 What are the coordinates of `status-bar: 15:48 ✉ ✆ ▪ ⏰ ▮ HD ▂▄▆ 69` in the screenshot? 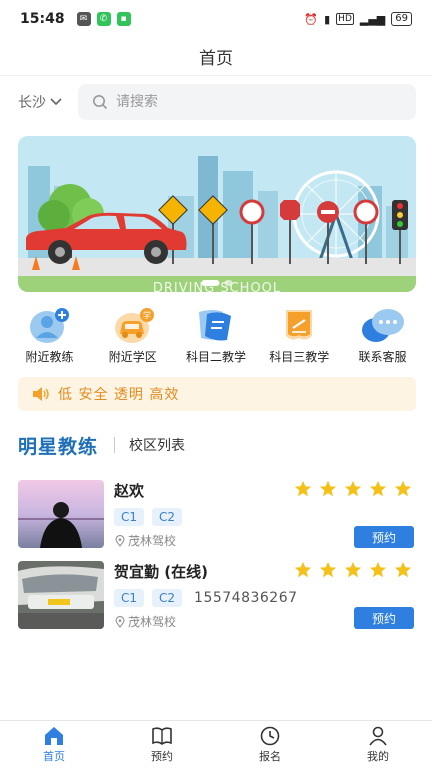 It's located at (216, 19).